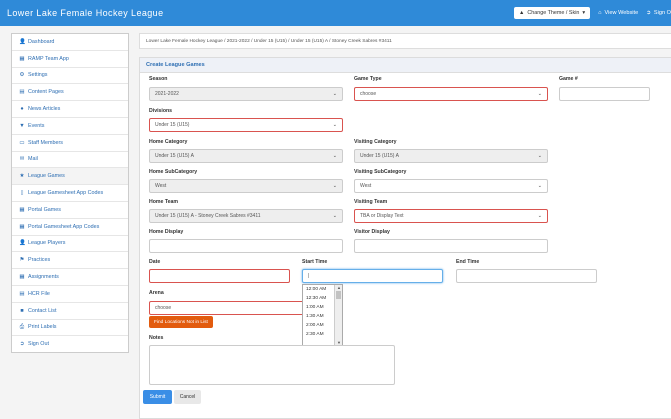 This screenshot has width=671, height=419. I want to click on sidebar-item-settings: ⚙ Settings, so click(70, 76).